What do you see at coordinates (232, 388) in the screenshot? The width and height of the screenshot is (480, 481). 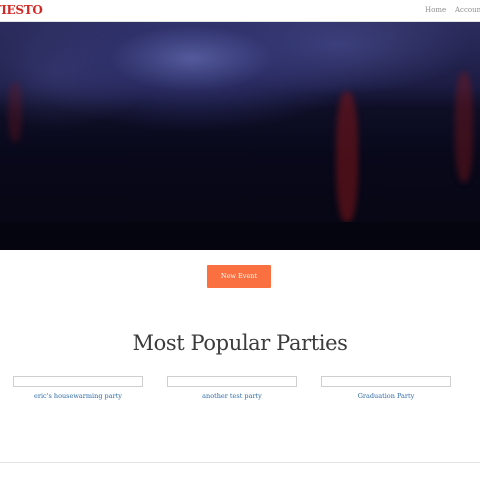 I see `party-card: another test party` at bounding box center [232, 388].